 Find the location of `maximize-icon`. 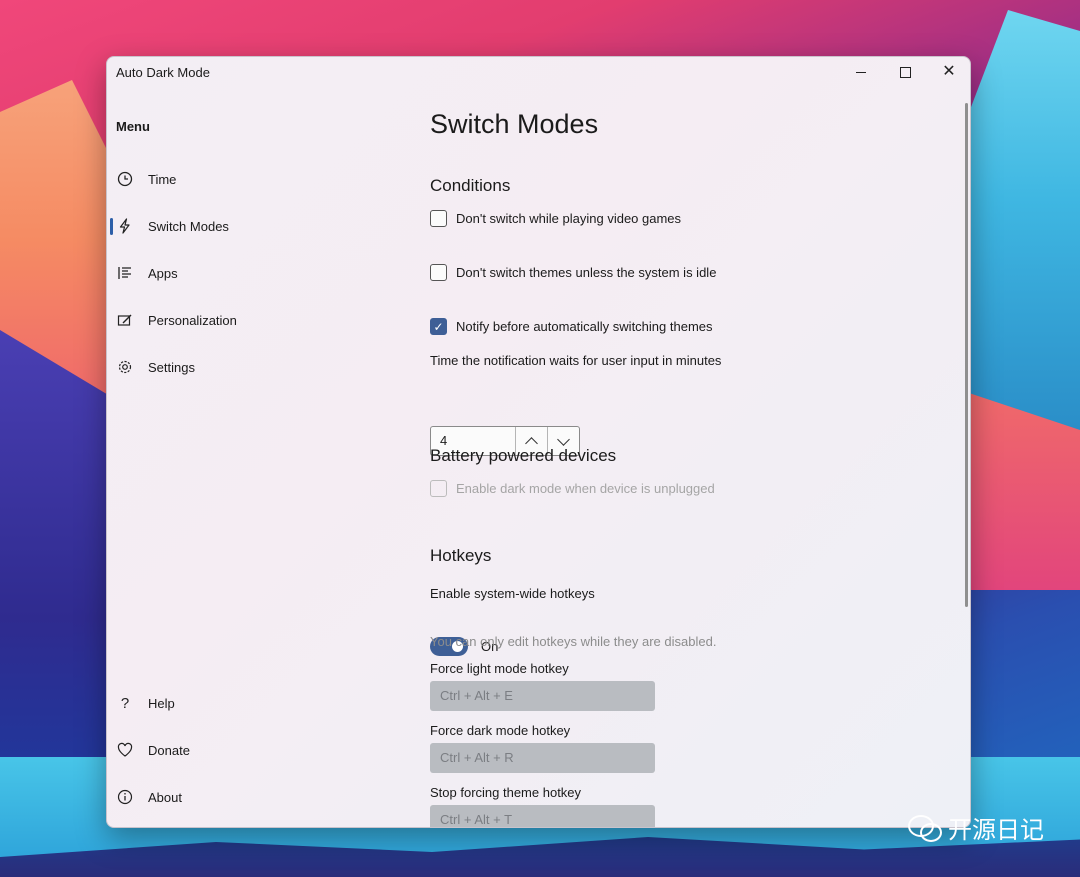

maximize-icon is located at coordinates (905, 72).